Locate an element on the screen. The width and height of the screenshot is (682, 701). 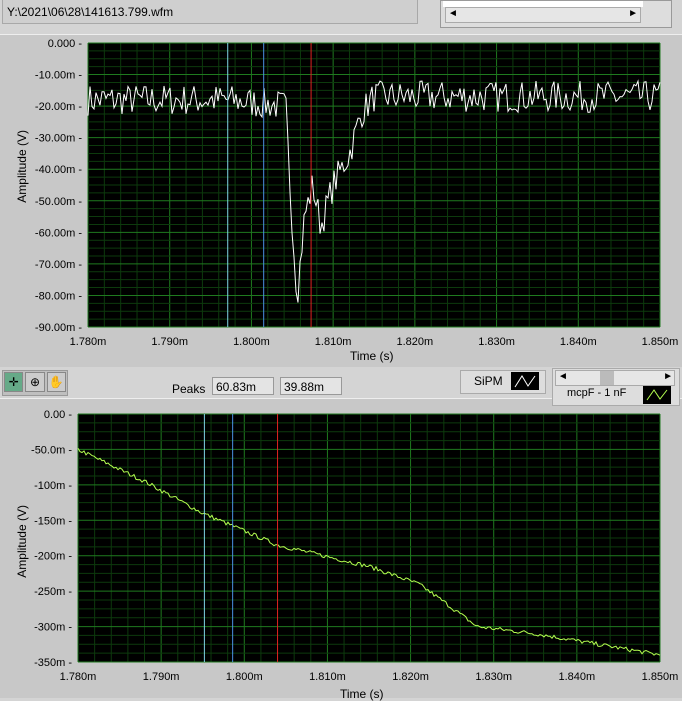
y-tick-label: -150m - is located at coordinates (53, 521).